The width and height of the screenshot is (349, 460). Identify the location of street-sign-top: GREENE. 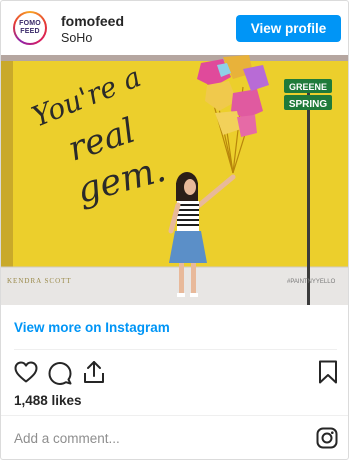
(308, 87).